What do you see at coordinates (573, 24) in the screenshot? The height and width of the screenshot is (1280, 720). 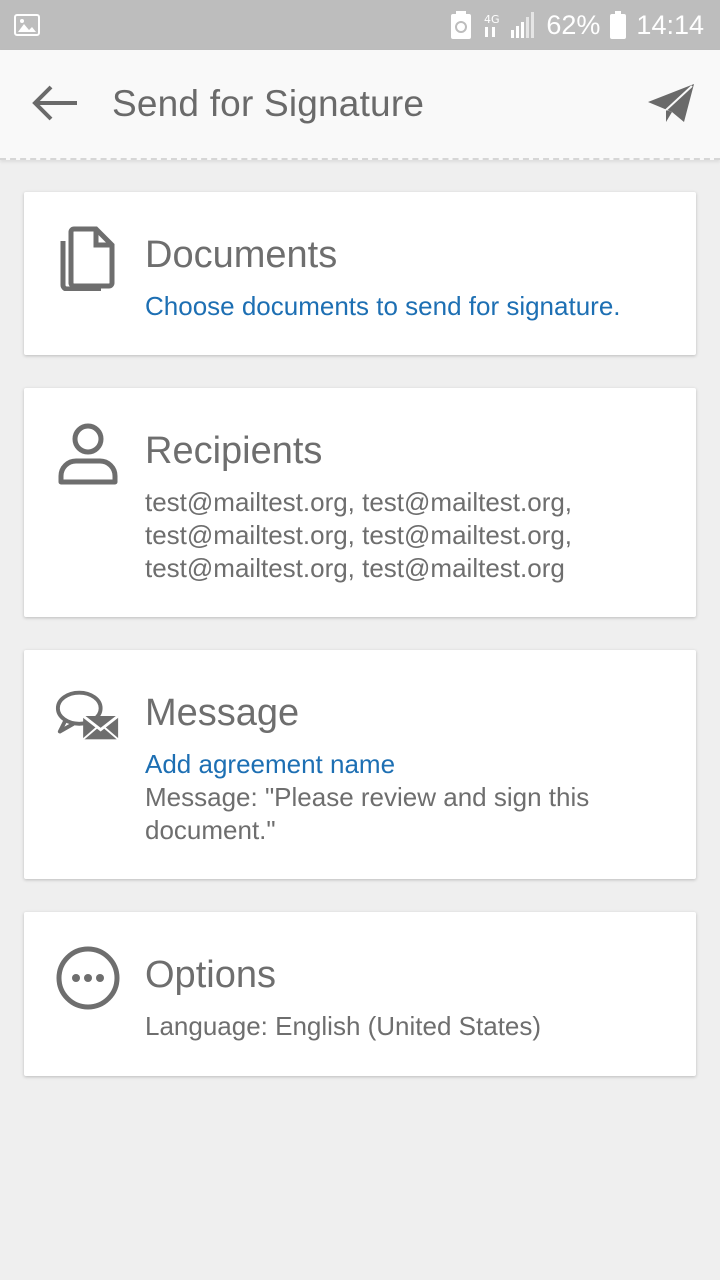 I see `battery-percent: 62%` at bounding box center [573, 24].